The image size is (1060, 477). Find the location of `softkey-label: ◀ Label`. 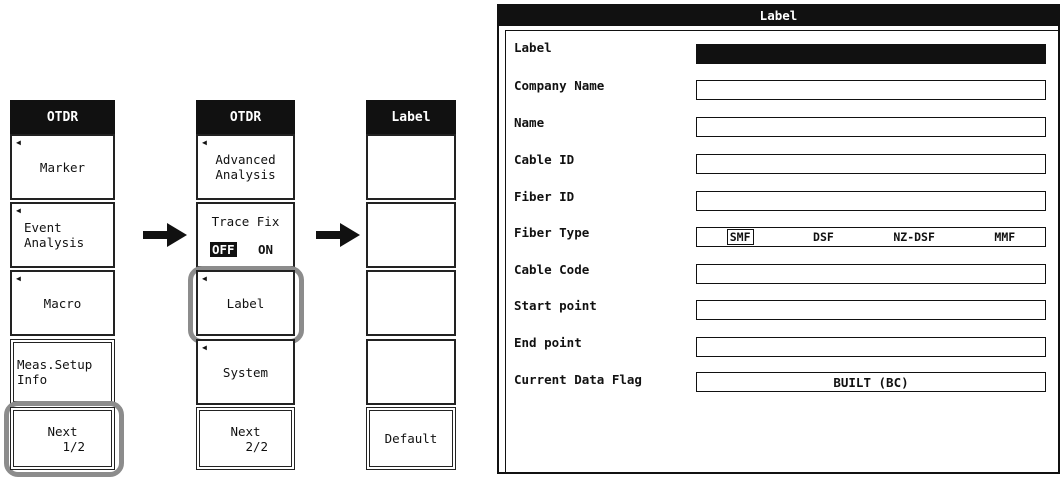

softkey-label: ◀ Label is located at coordinates (245, 303).